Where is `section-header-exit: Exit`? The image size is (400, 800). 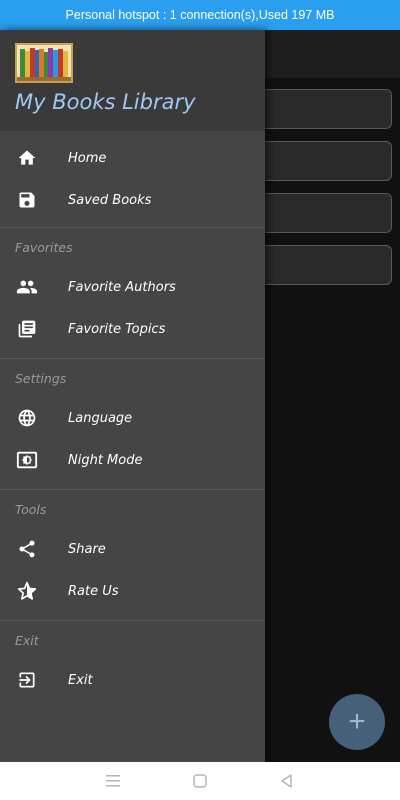
section-header-exit: Exit is located at coordinates (27, 640).